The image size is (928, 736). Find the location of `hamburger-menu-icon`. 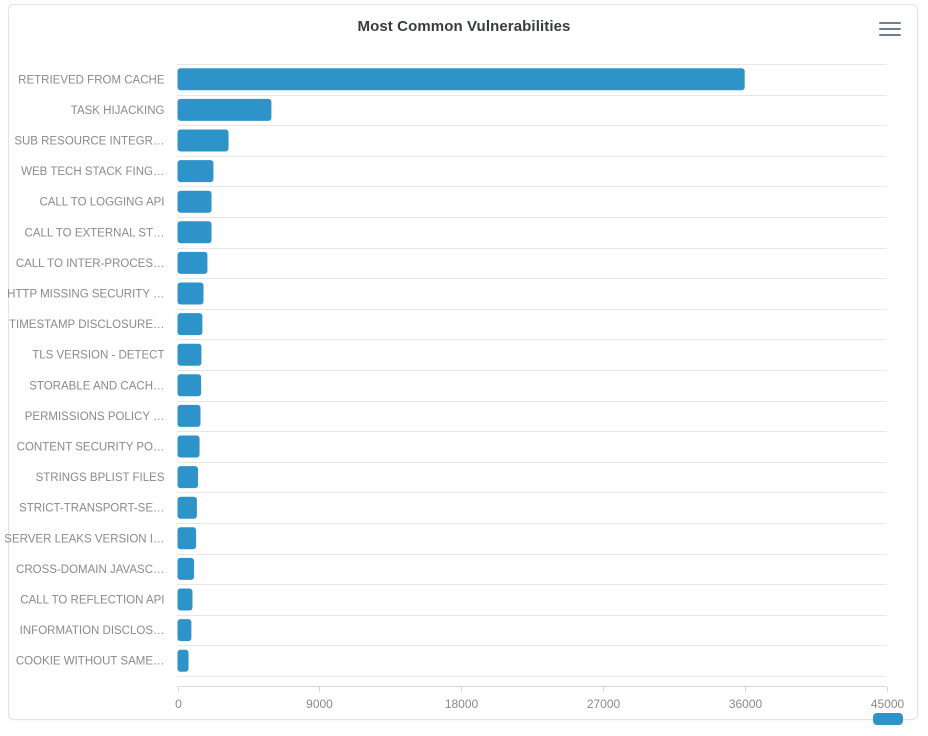

hamburger-menu-icon is located at coordinates (890, 31).